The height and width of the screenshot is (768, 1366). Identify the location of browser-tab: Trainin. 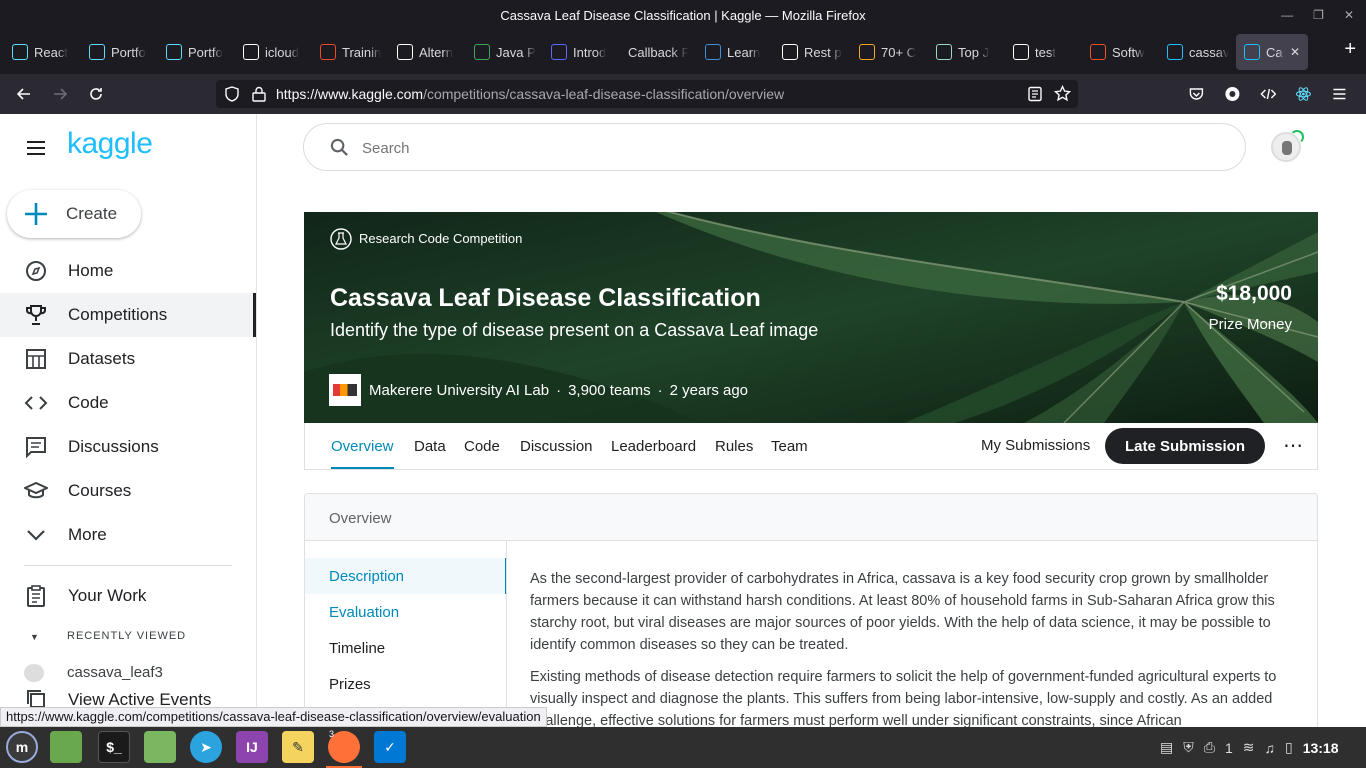
(350, 52).